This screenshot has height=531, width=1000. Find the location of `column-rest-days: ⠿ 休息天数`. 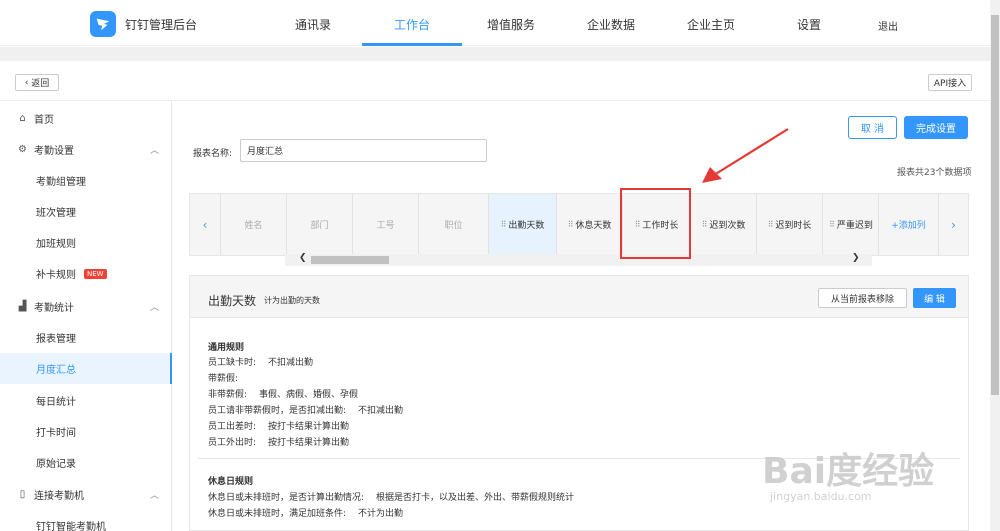

column-rest-days: ⠿ 休息天数 is located at coordinates (589, 224).